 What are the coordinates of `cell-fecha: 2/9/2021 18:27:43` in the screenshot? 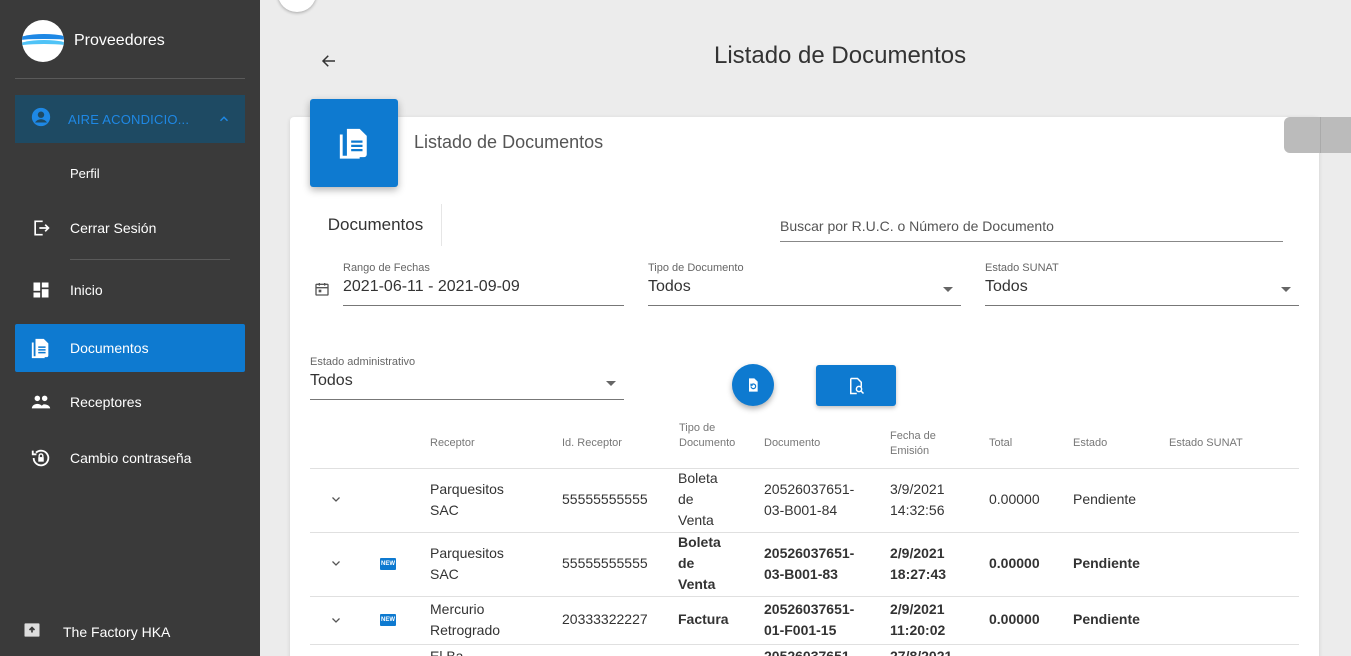 It's located at (918, 563).